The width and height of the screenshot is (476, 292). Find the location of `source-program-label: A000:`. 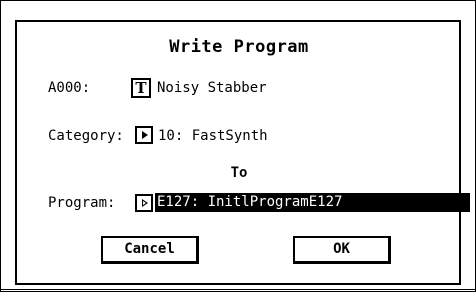

source-program-label: A000: is located at coordinates (69, 88).